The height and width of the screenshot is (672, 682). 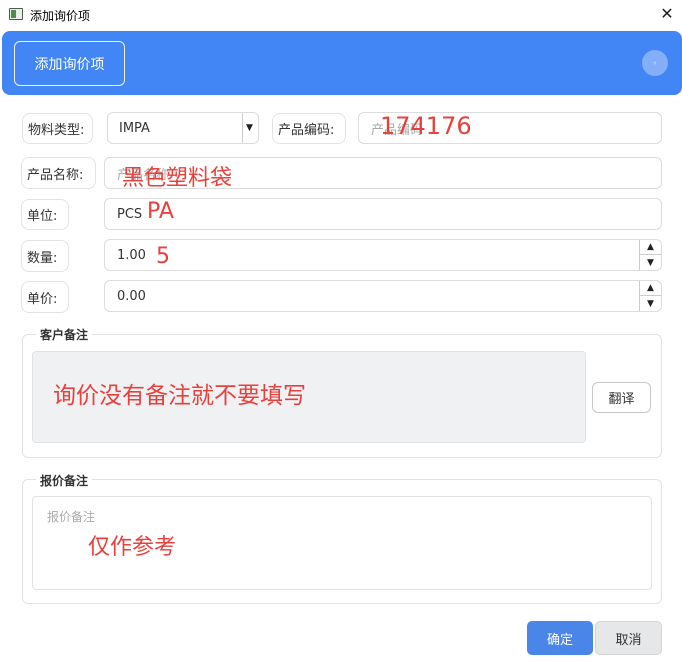 I want to click on quote-note-placeholder: 报价备注, so click(x=71, y=517).